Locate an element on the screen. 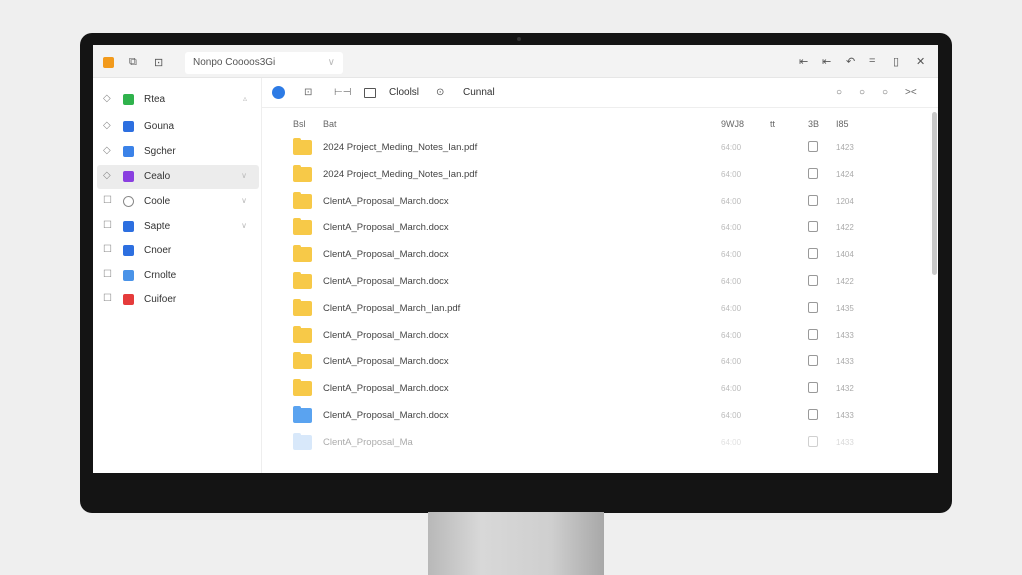  file-name: ClentA_Proposal_March_Ian.pdf is located at coordinates (392, 308).